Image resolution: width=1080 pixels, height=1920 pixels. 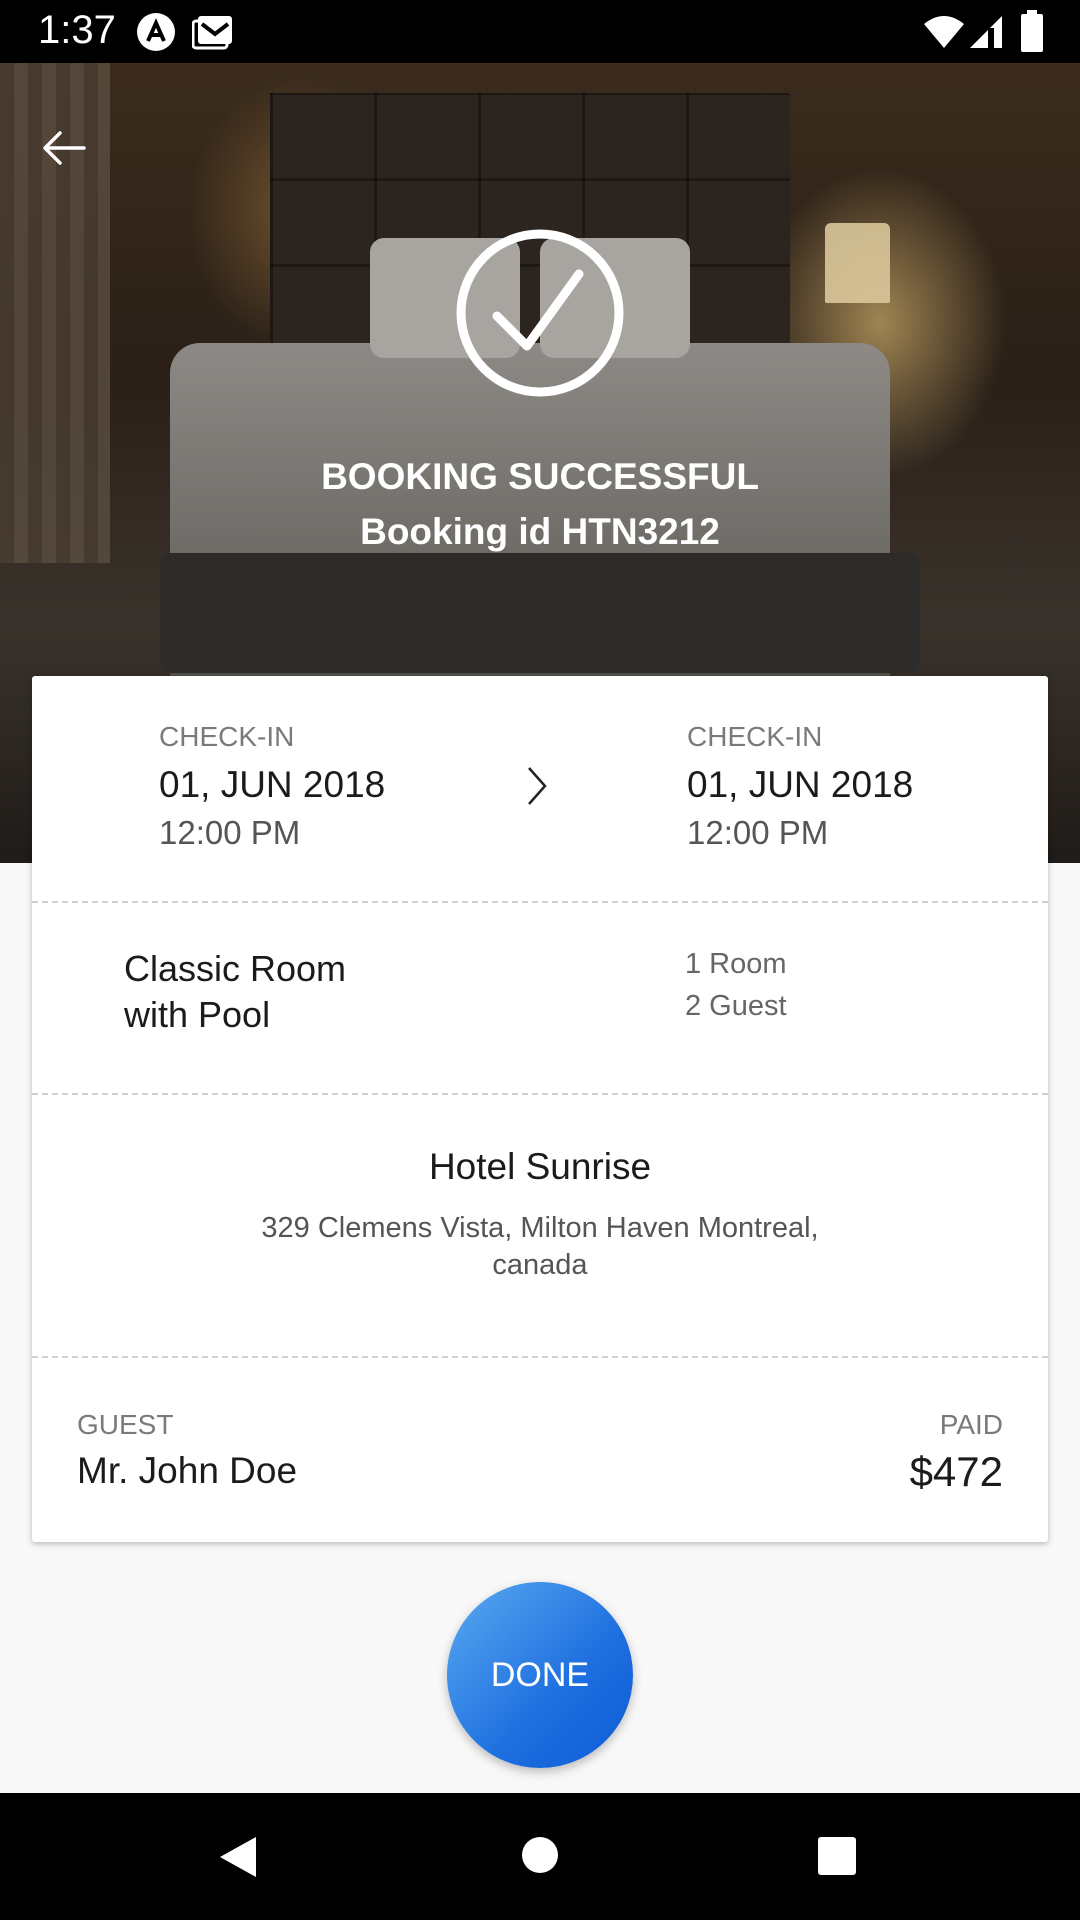 What do you see at coordinates (736, 964) in the screenshot?
I see `room-count: 1 Room` at bounding box center [736, 964].